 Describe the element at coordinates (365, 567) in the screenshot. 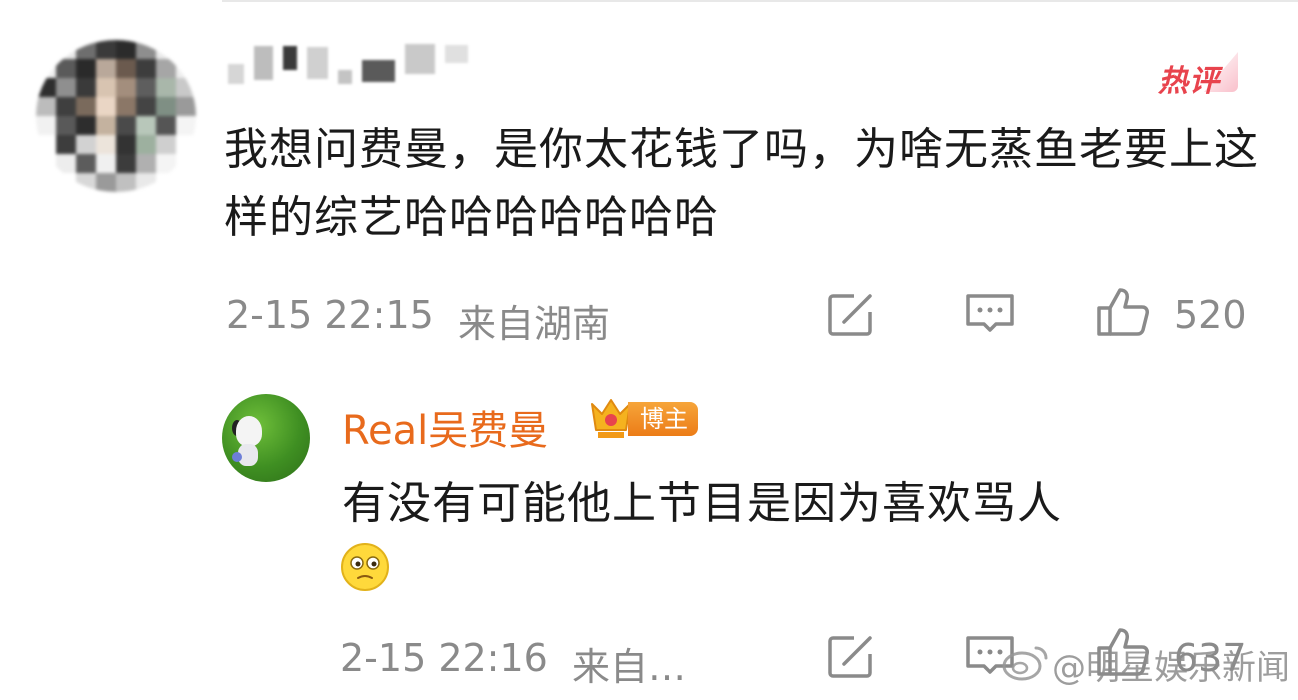

I see `emoji-icon` at that location.